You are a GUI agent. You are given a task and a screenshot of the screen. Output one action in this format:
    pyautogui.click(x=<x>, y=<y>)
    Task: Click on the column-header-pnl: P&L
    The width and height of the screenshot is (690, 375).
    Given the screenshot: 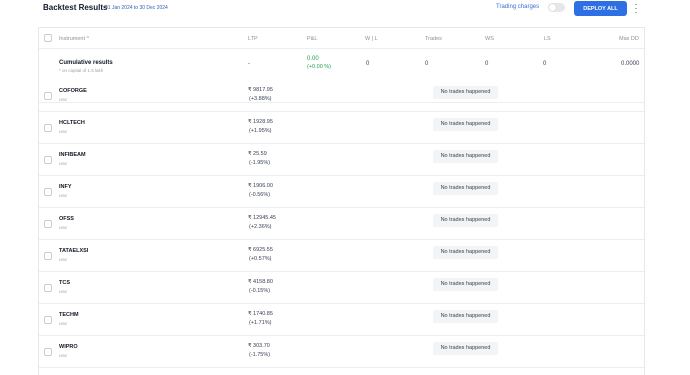 What is the action you would take?
    pyautogui.click(x=312, y=39)
    